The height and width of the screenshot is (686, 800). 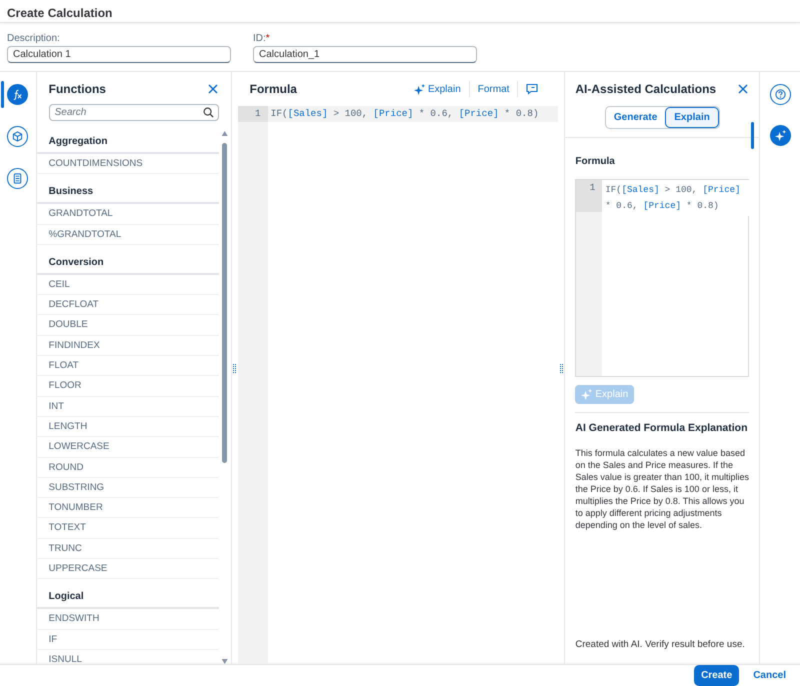 I want to click on create-button: Create, so click(x=717, y=675).